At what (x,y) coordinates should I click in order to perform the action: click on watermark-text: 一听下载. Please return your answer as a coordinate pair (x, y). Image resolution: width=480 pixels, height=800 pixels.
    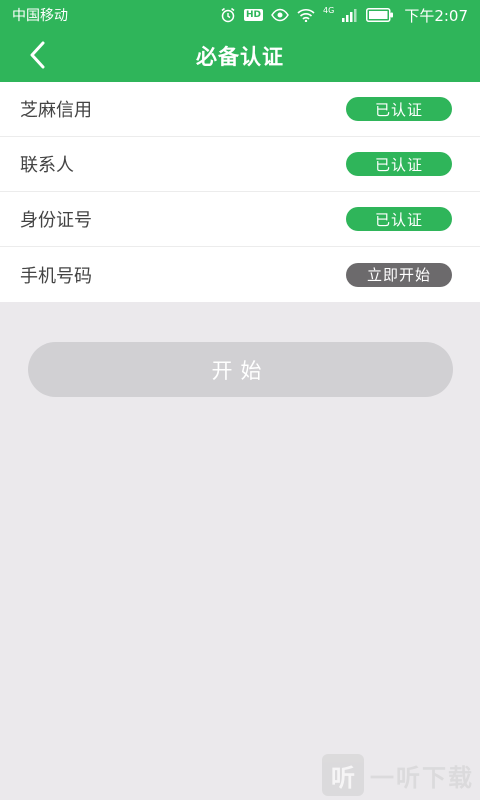
    Looking at the image, I should click on (422, 777).